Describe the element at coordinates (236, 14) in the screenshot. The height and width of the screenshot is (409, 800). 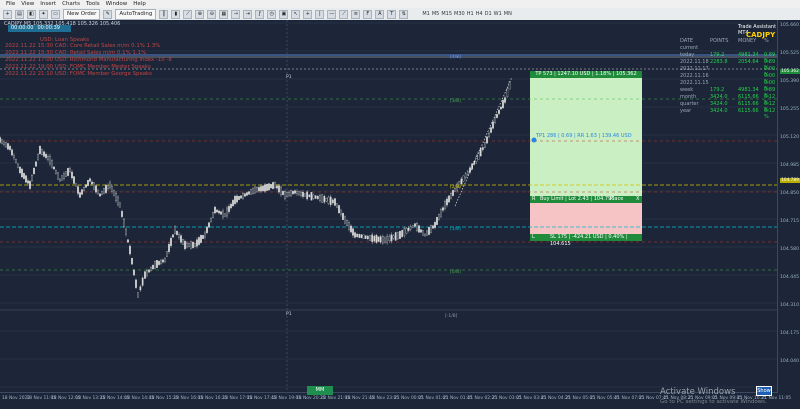
I see `autoscroll-icon: →` at that location.